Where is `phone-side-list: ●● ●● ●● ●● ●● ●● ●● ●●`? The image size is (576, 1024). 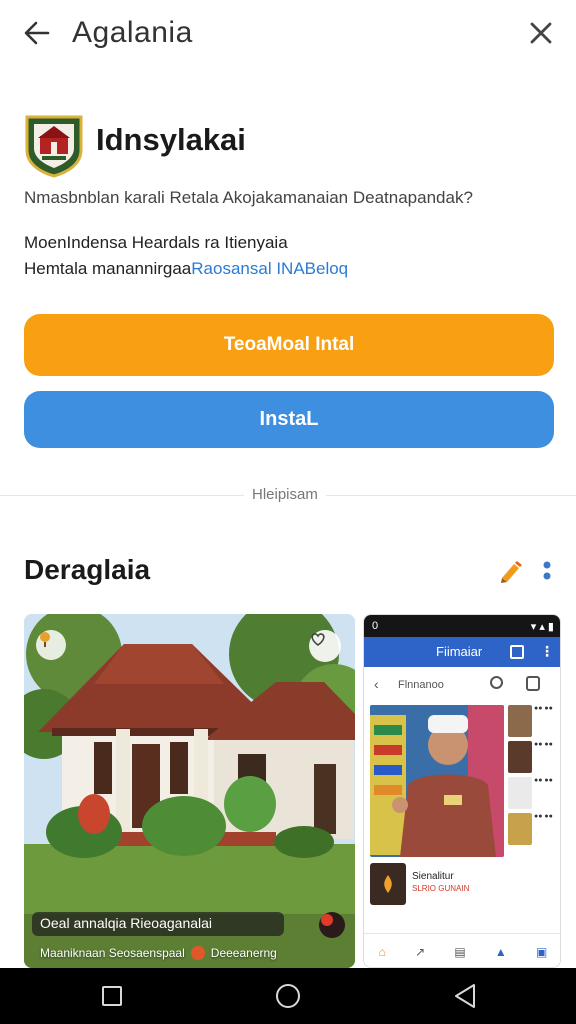
phone-side-list: ●● ●● ●● ●● ●● ●● ●● ●● is located at coordinates (533, 777).